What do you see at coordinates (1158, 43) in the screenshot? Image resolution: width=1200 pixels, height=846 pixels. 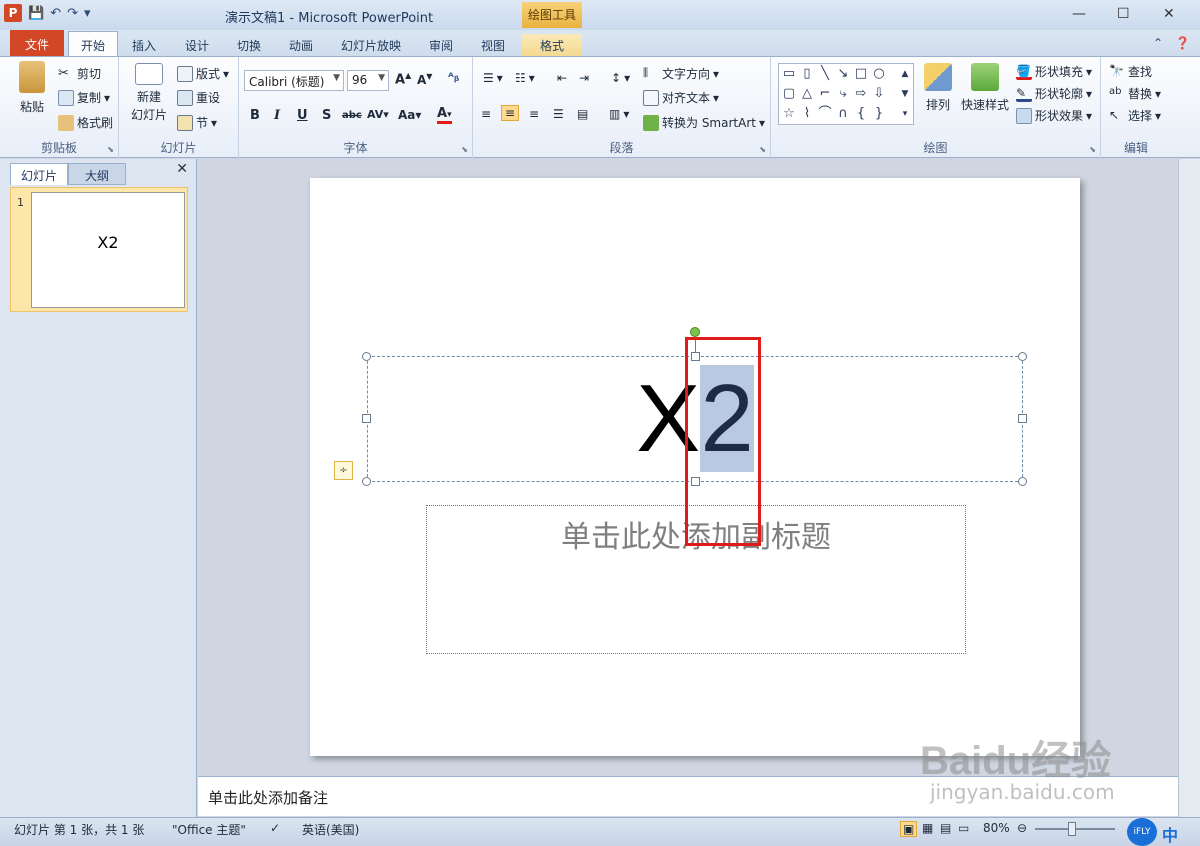 I see `minimize-ribbon-icon: ⌃` at bounding box center [1158, 43].